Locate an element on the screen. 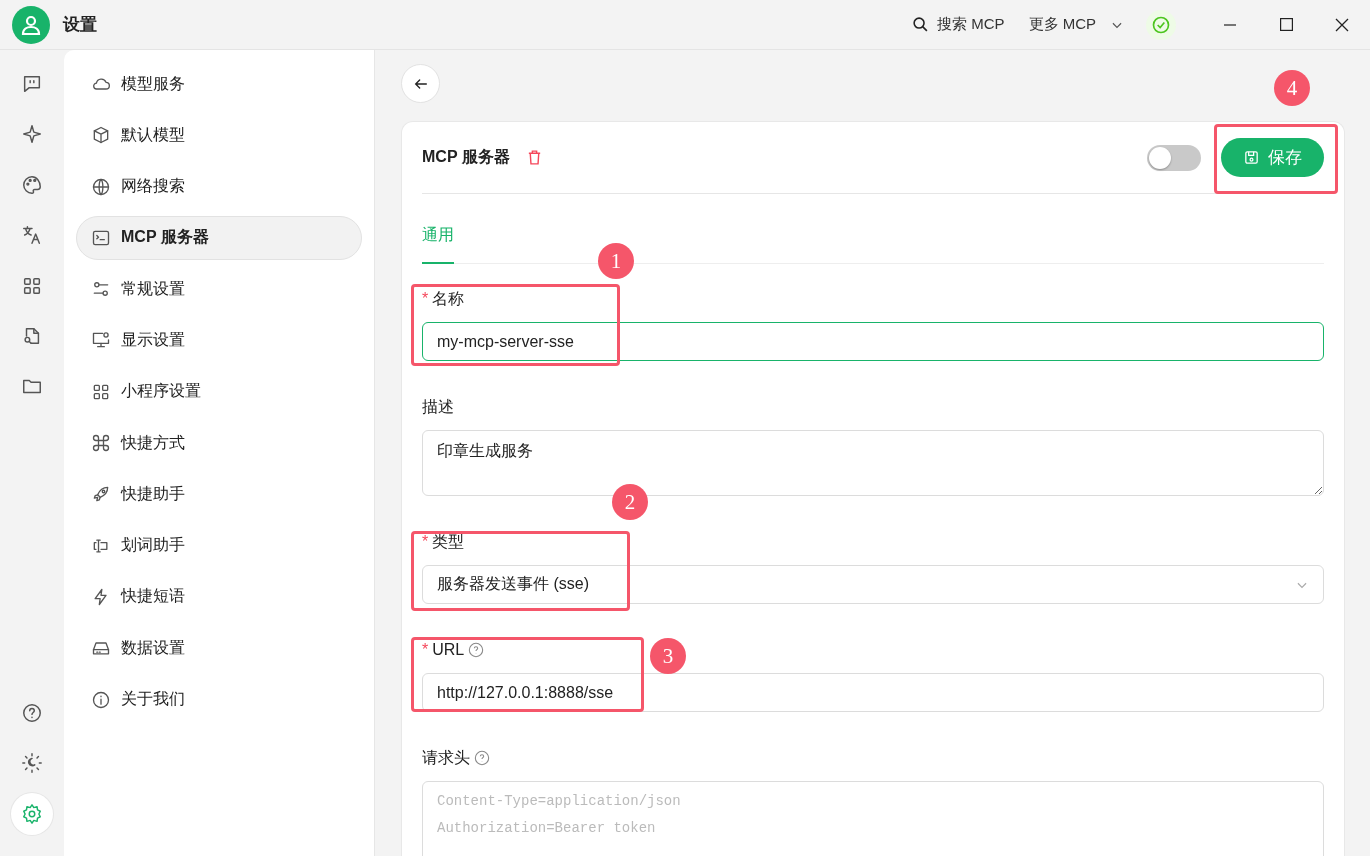 The image size is (1370, 856). sidebar-item: 数据设置 is located at coordinates (219, 648).